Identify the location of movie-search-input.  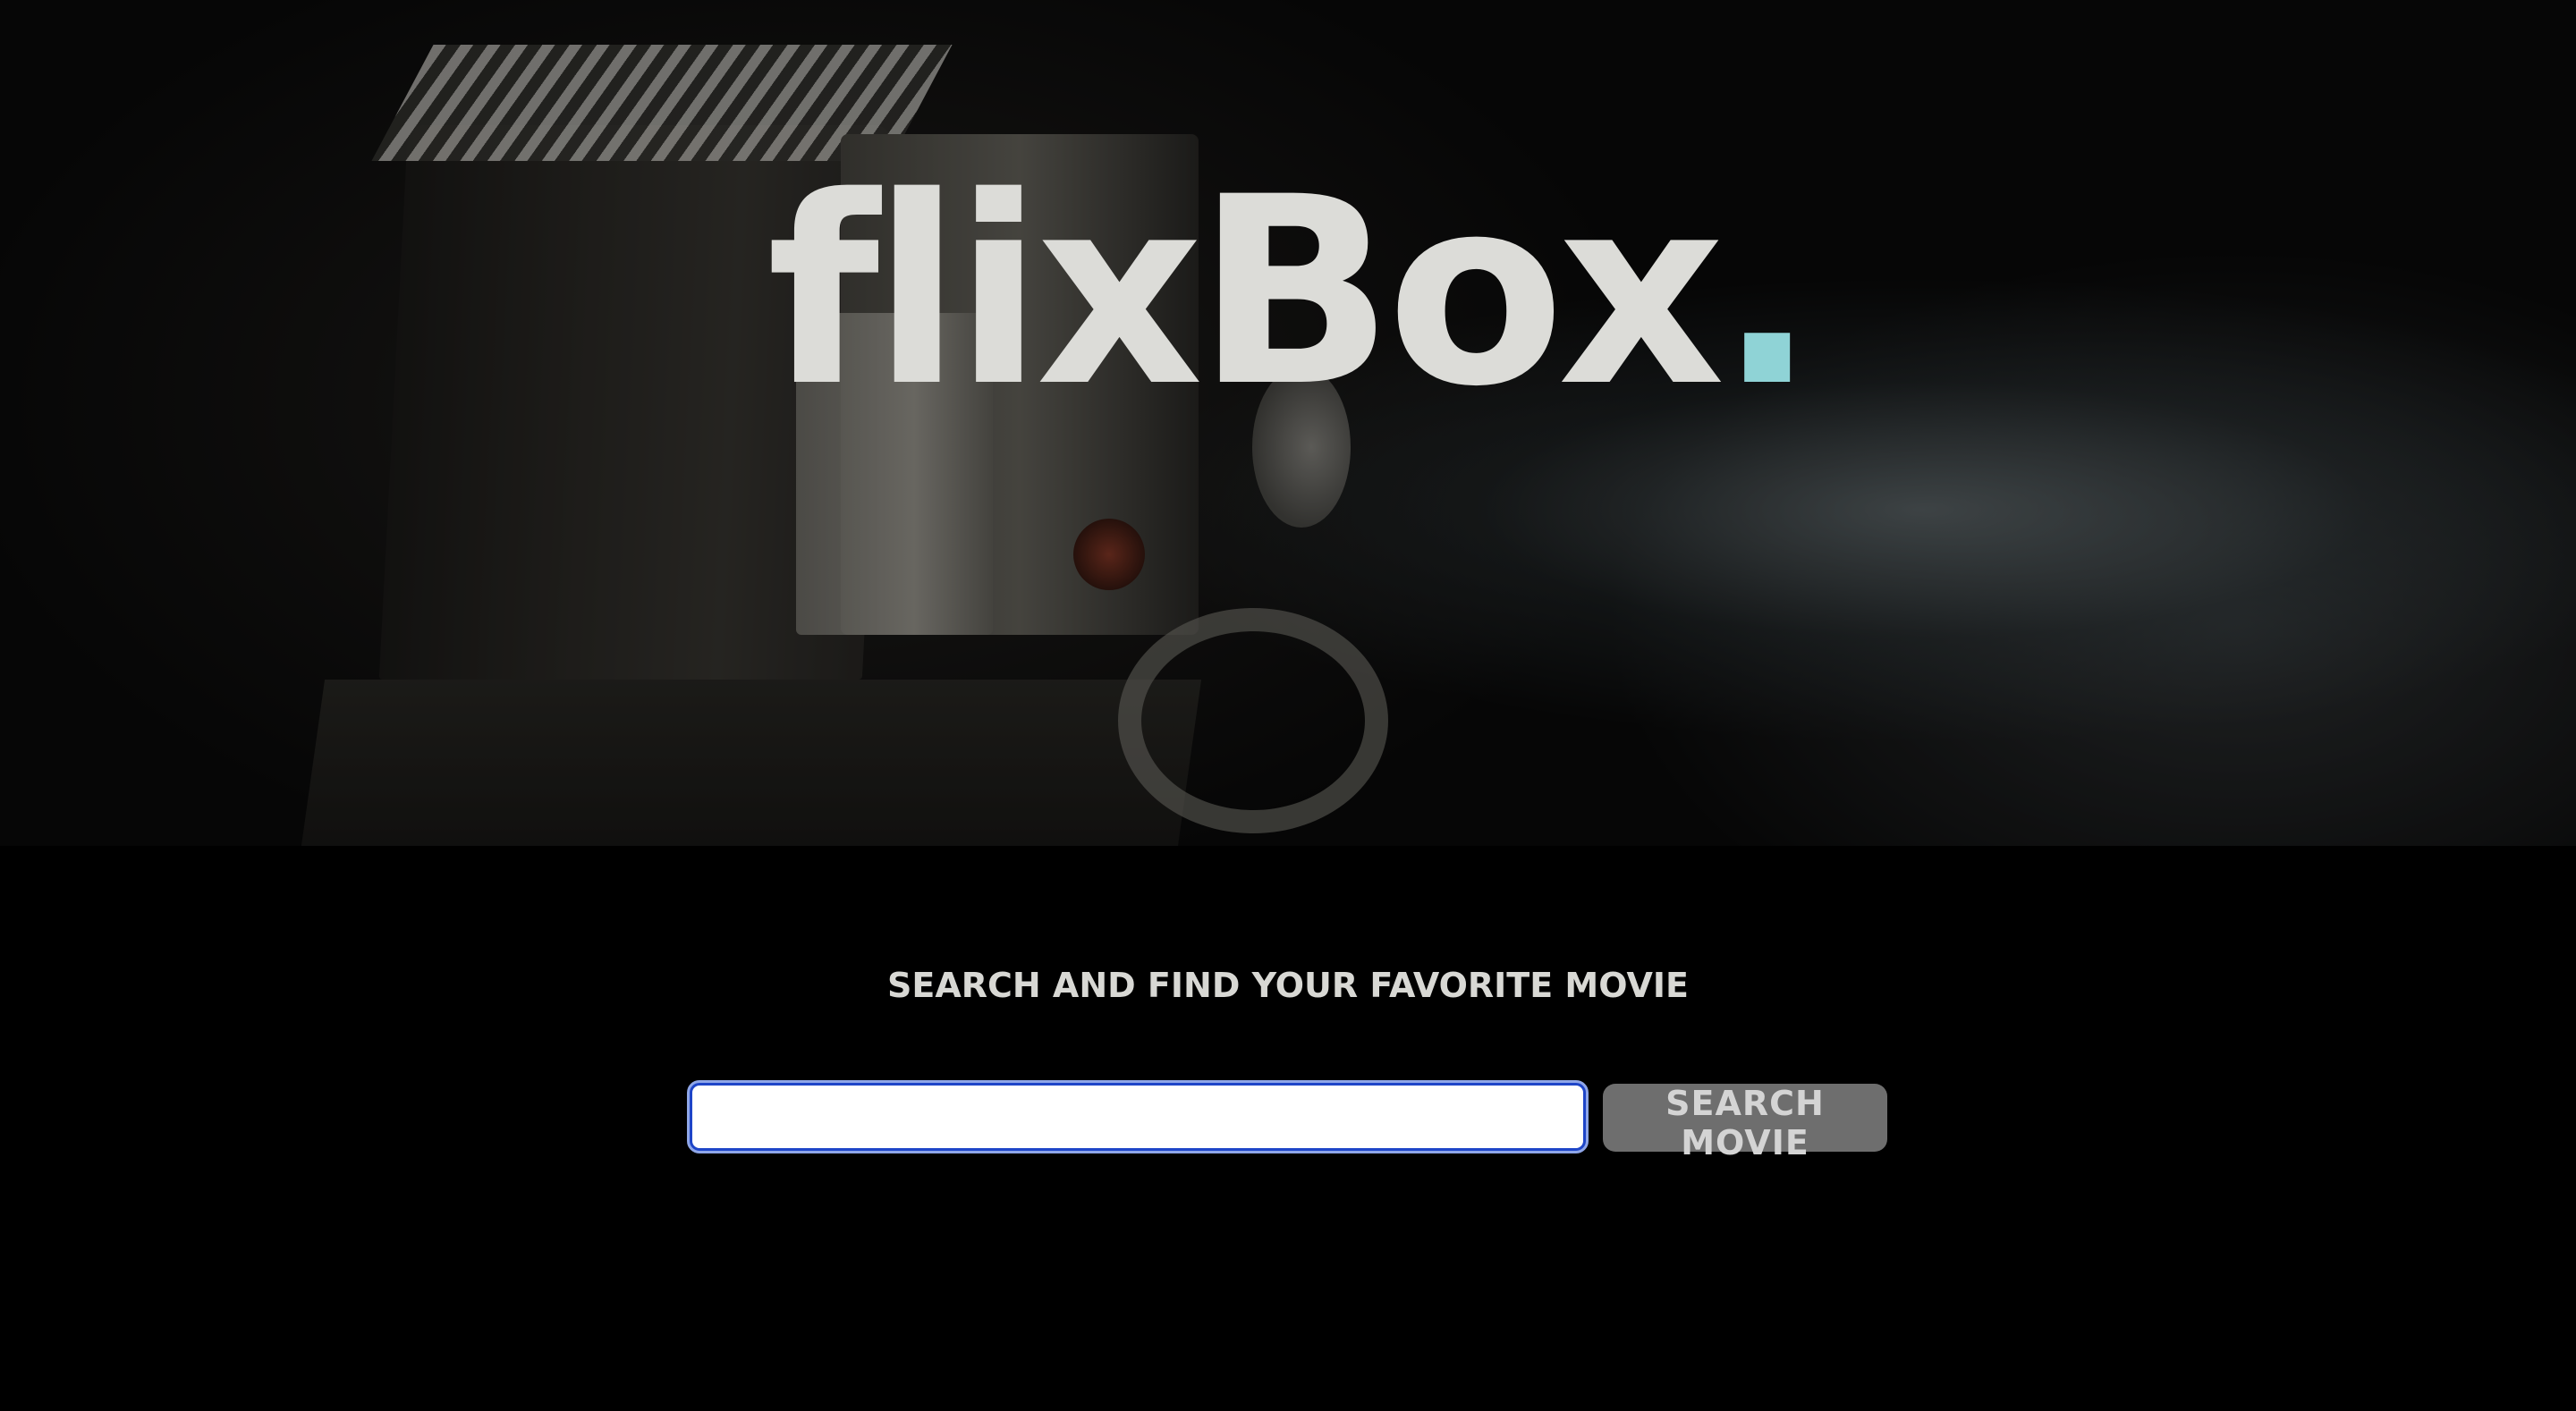
(1138, 1117).